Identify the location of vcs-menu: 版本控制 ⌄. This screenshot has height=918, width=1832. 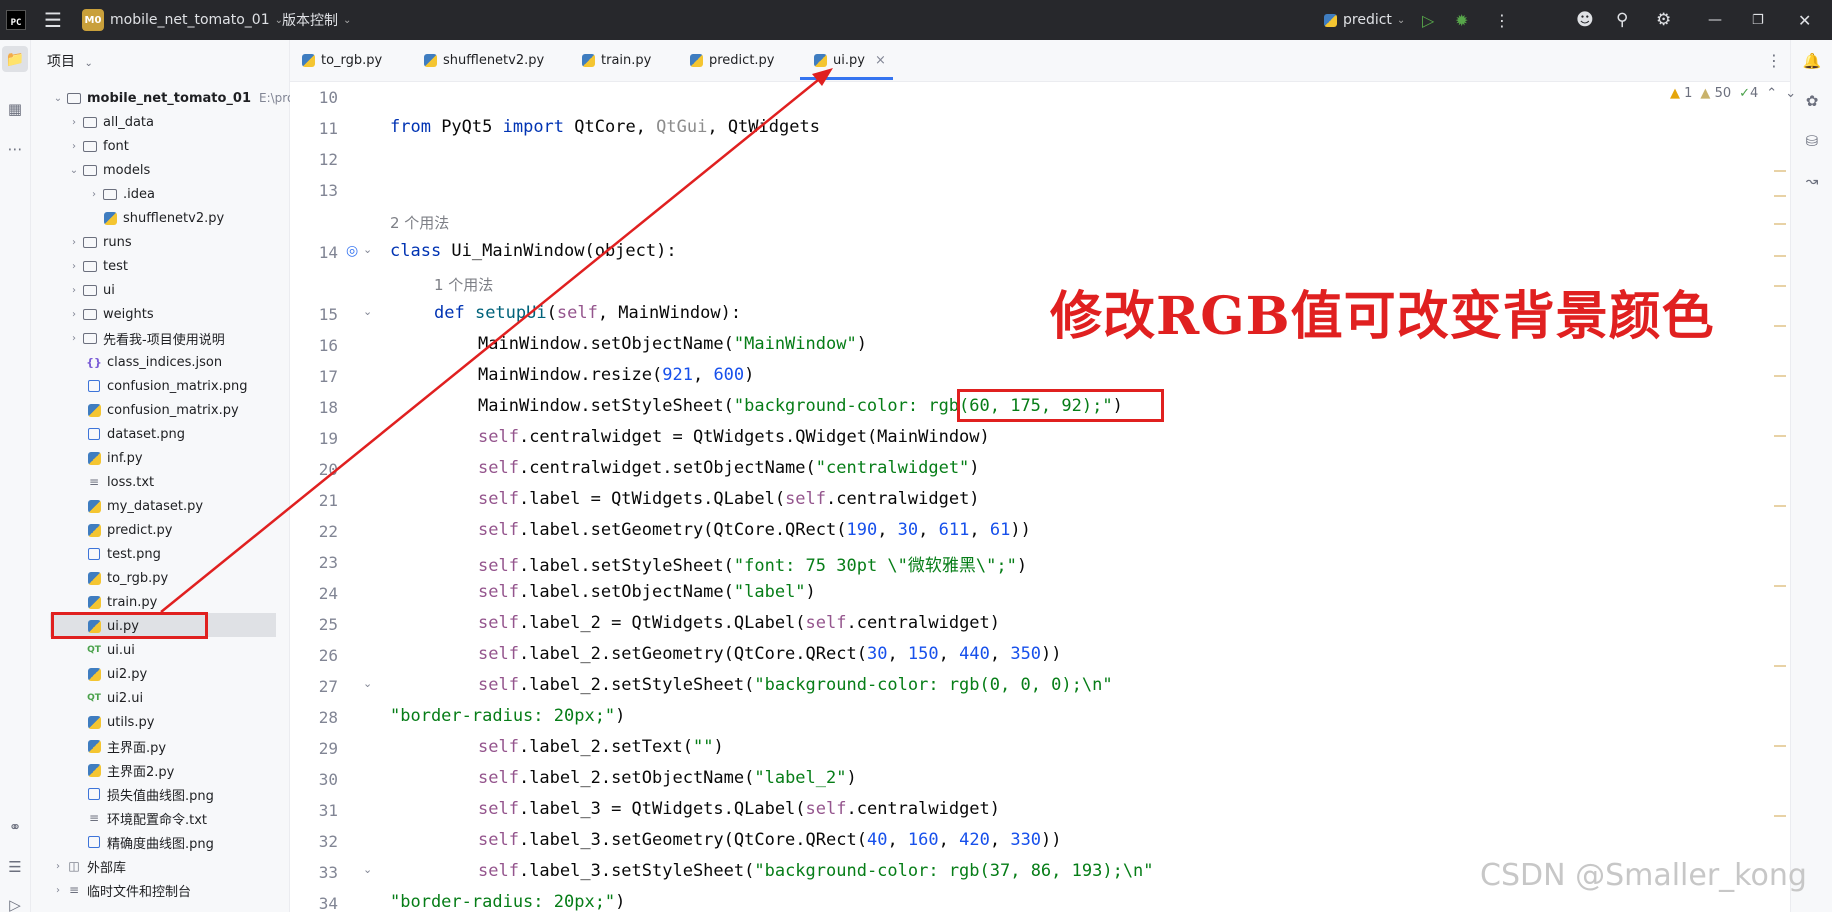
(316, 20).